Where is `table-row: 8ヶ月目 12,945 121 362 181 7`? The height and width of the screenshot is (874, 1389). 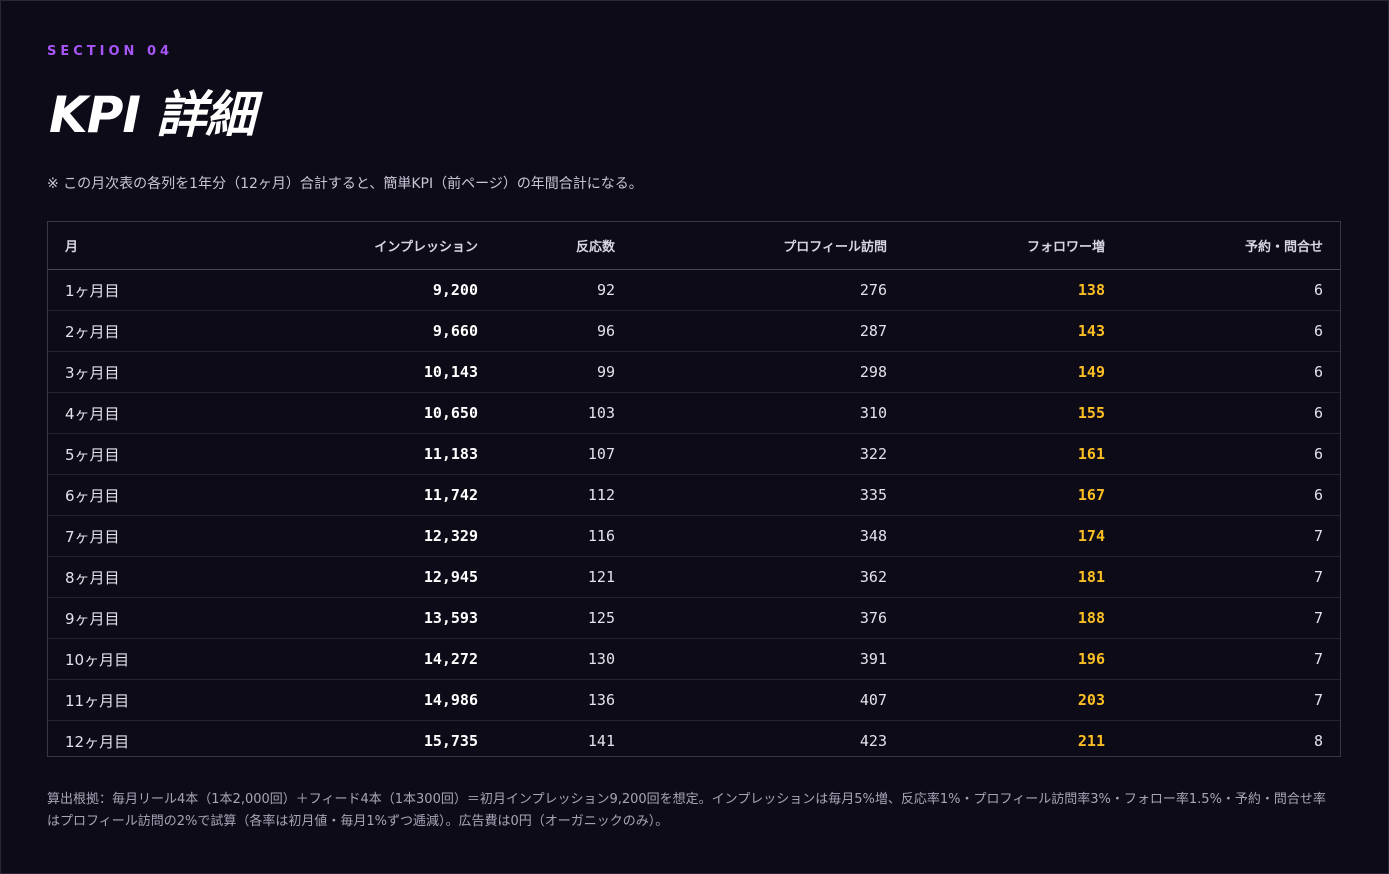 table-row: 8ヶ月目 12,945 121 362 181 7 is located at coordinates (694, 577).